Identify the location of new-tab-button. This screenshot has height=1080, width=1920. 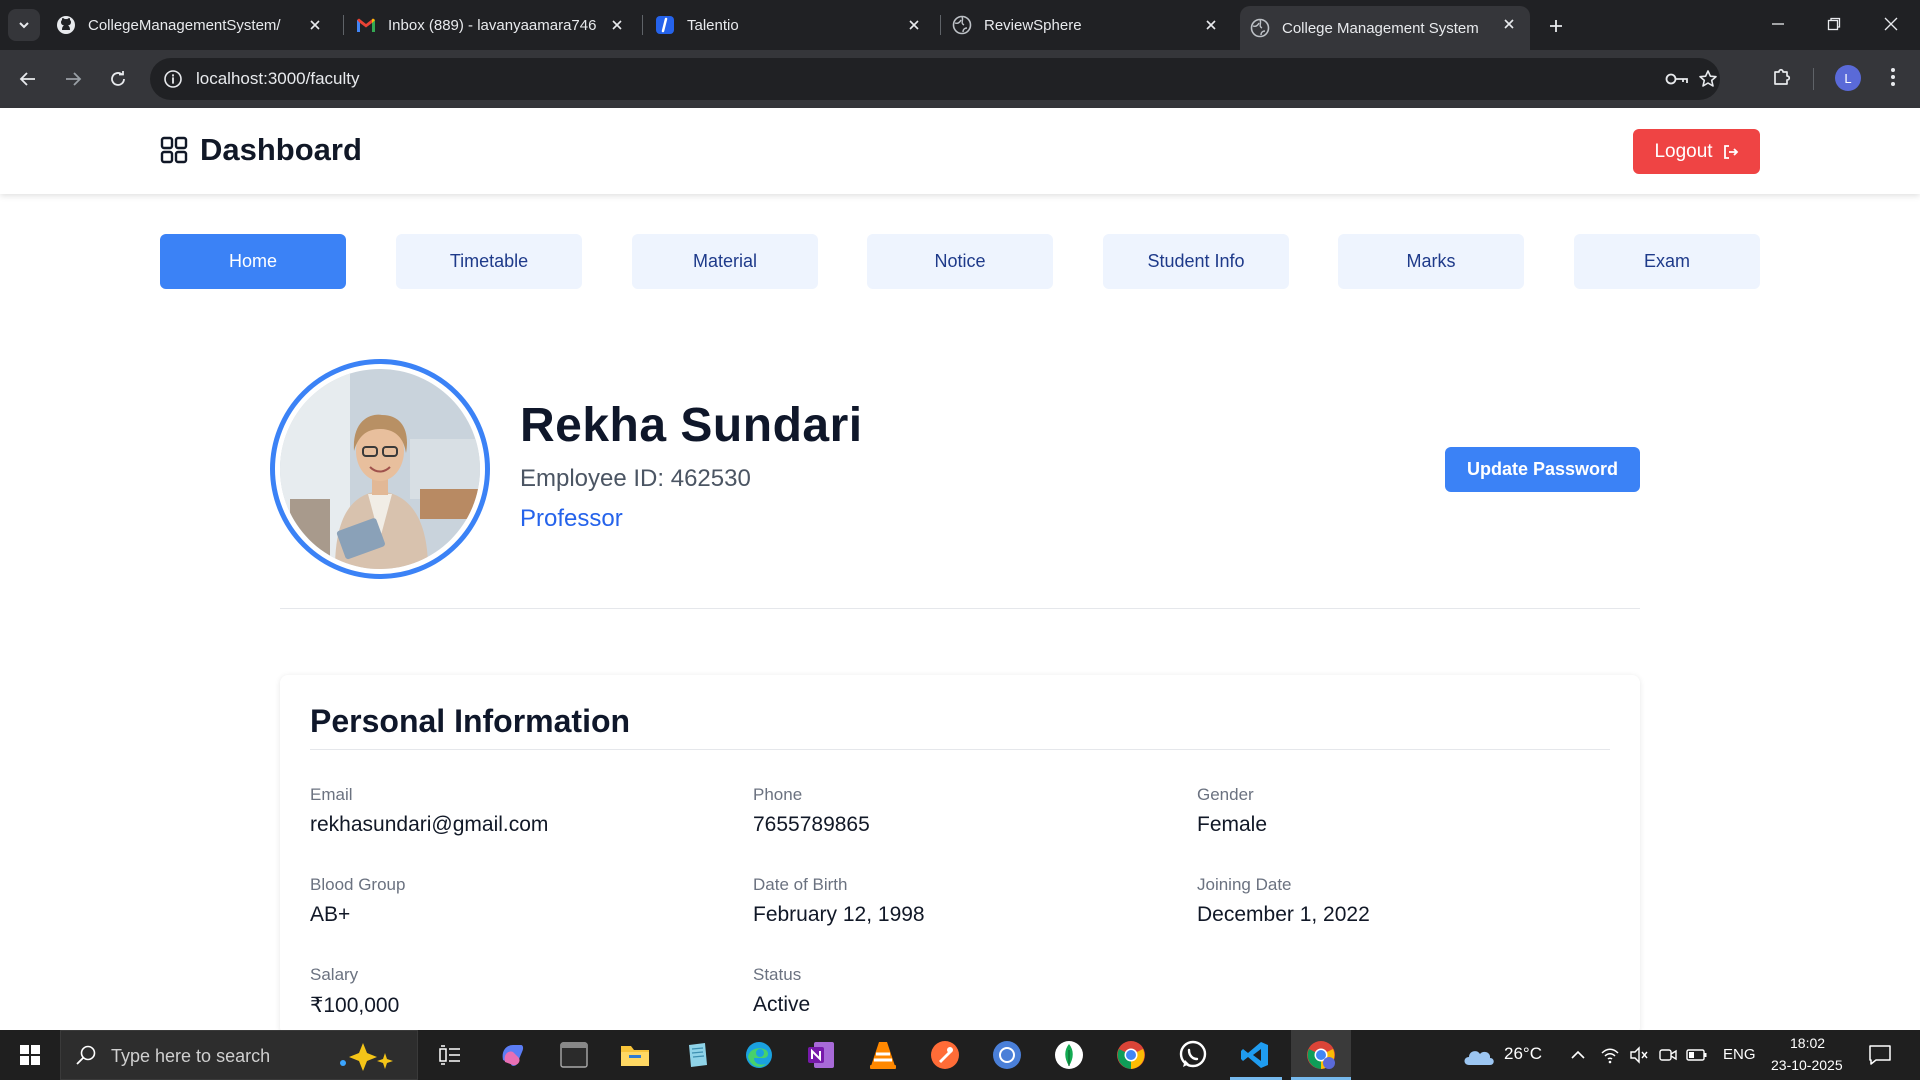
(1556, 26).